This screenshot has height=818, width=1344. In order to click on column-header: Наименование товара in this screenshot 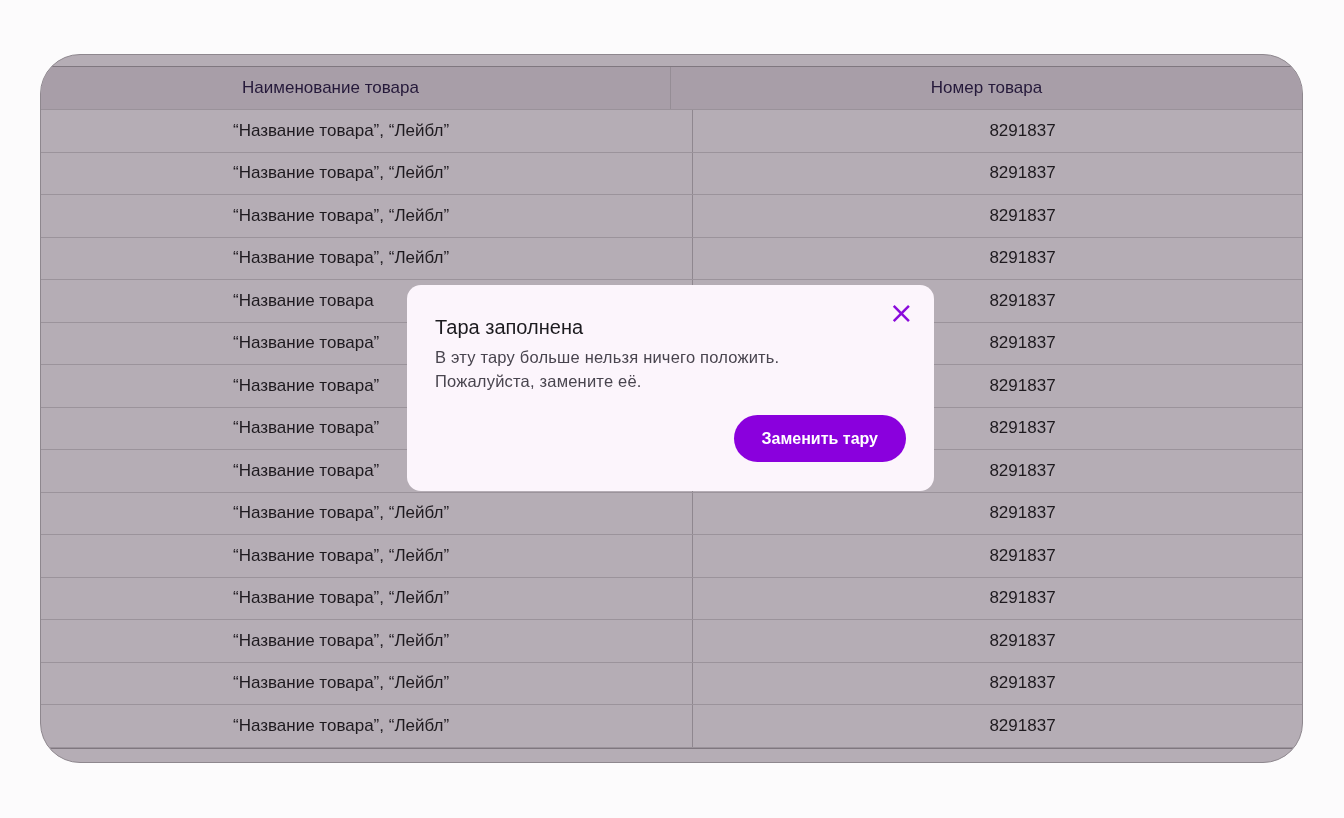, I will do `click(356, 88)`.